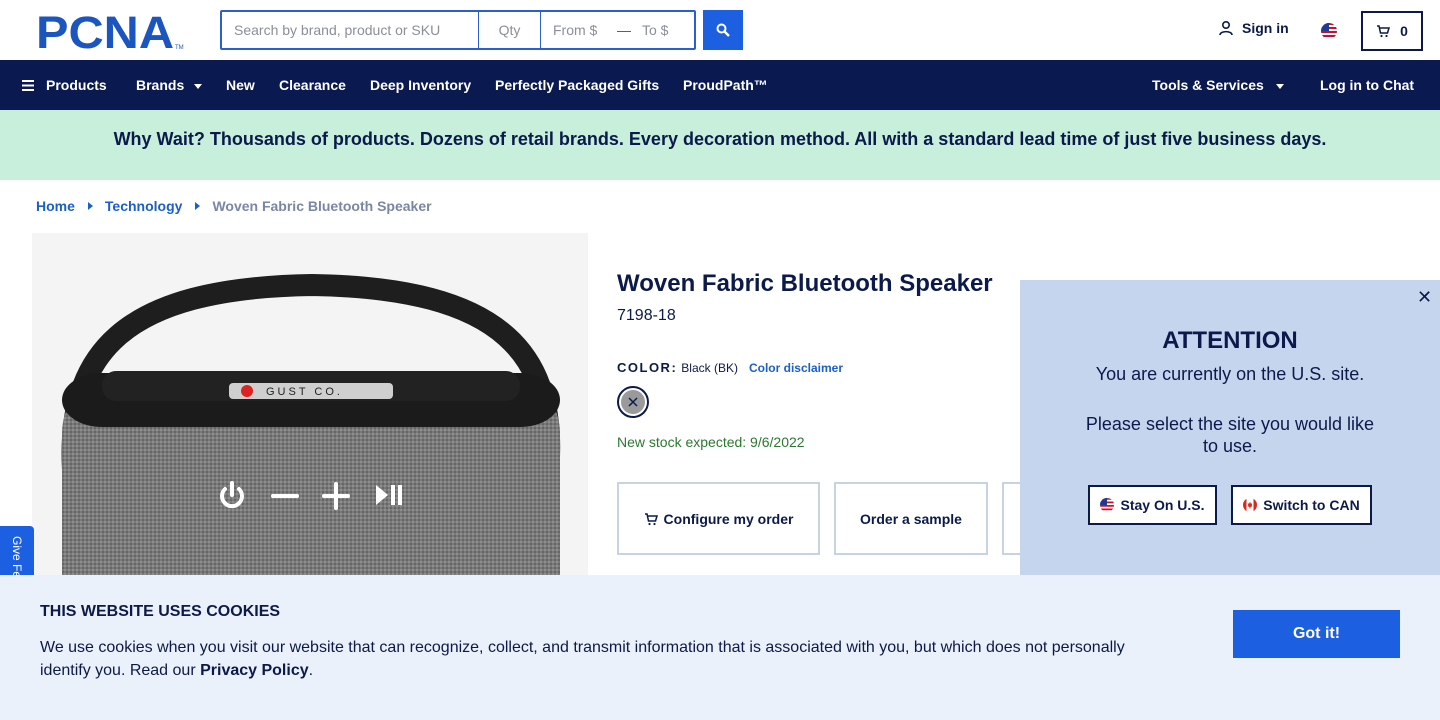 The height and width of the screenshot is (720, 1440). I want to click on cookie-end: ., so click(311, 670).